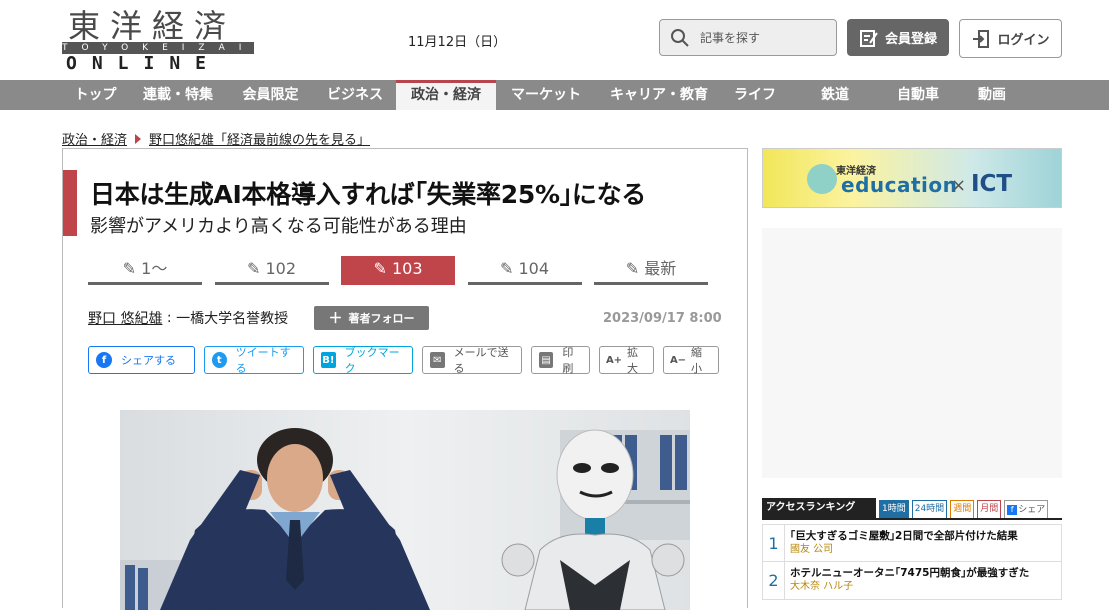 This screenshot has width=1109, height=610. I want to click on page-link-102: ✎ 102, so click(271, 270).